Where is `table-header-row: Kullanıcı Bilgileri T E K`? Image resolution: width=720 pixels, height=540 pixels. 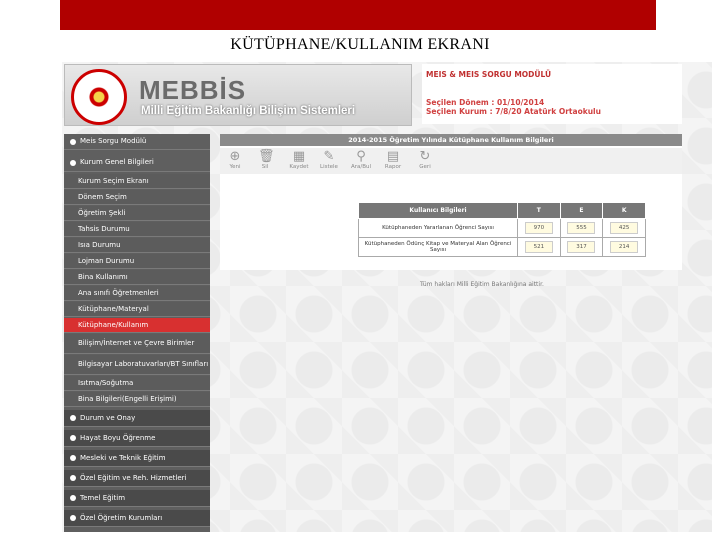 table-header-row: Kullanıcı Bilgileri T E K is located at coordinates (502, 210).